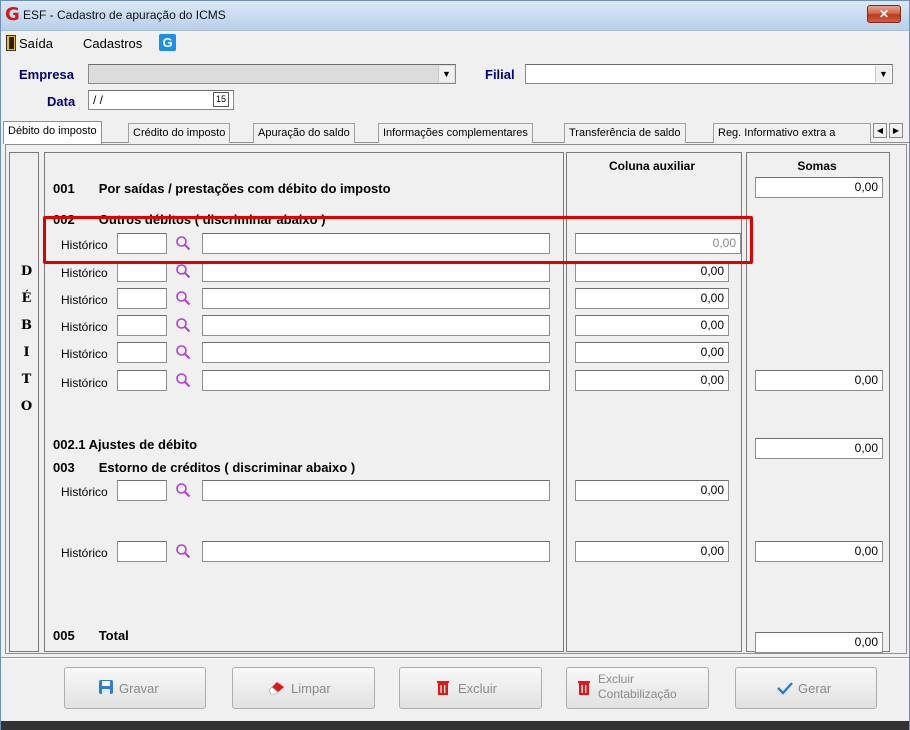 This screenshot has height=730, width=910. I want to click on section-text: Total, so click(113, 635).